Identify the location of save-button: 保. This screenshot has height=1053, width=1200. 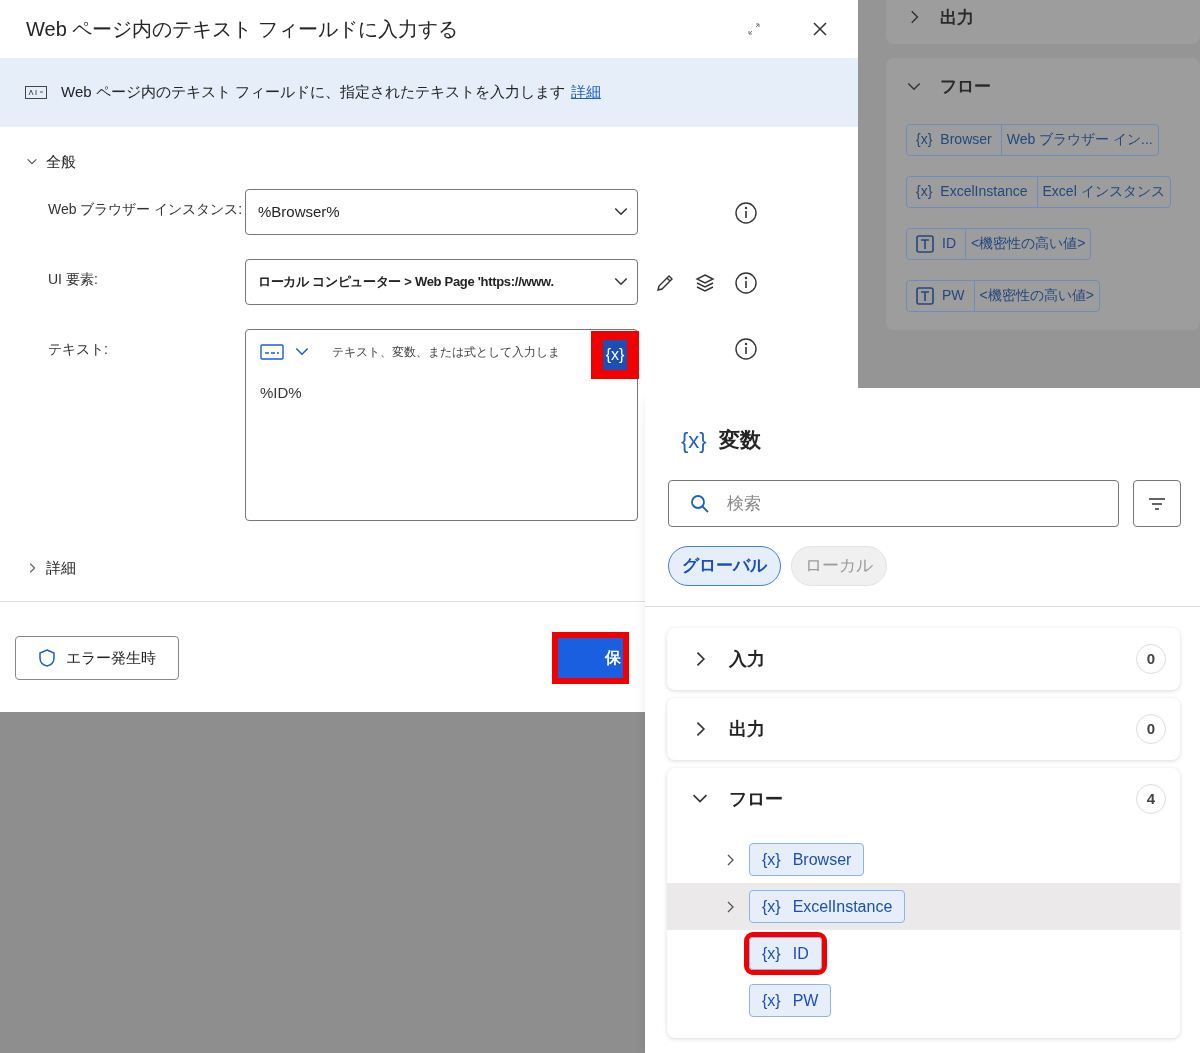
(590, 658).